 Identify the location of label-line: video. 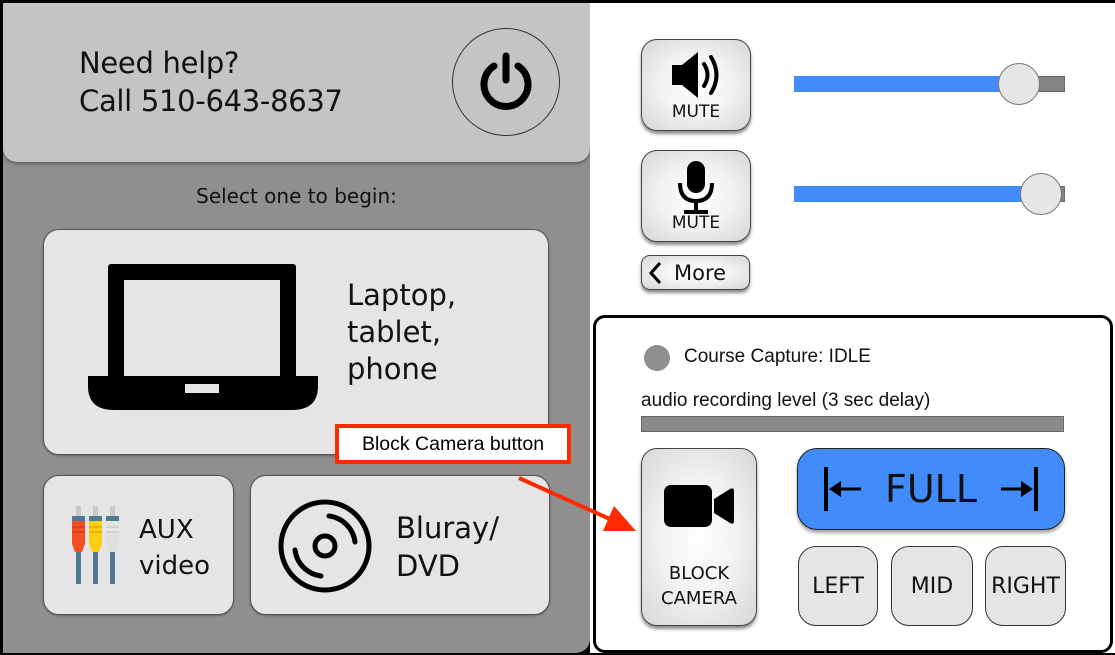
(175, 566).